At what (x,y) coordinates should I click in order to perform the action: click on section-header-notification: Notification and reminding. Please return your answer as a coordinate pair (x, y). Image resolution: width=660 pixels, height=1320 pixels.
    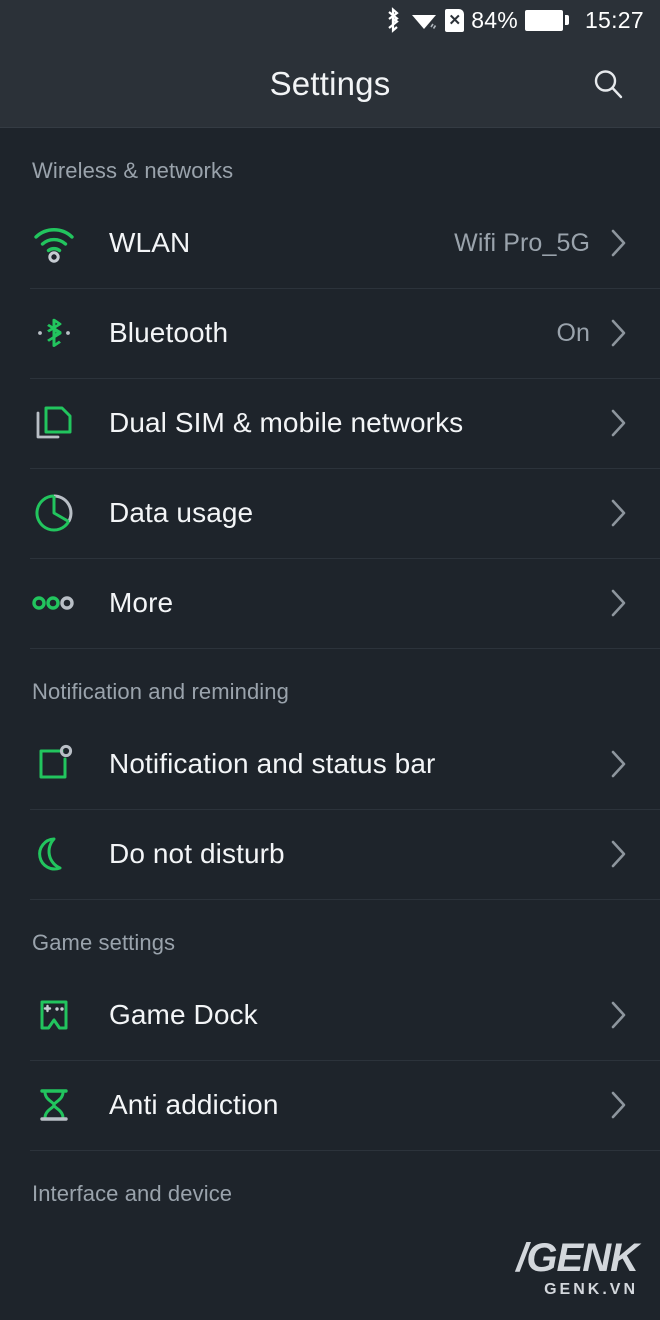
    Looking at the image, I should click on (160, 691).